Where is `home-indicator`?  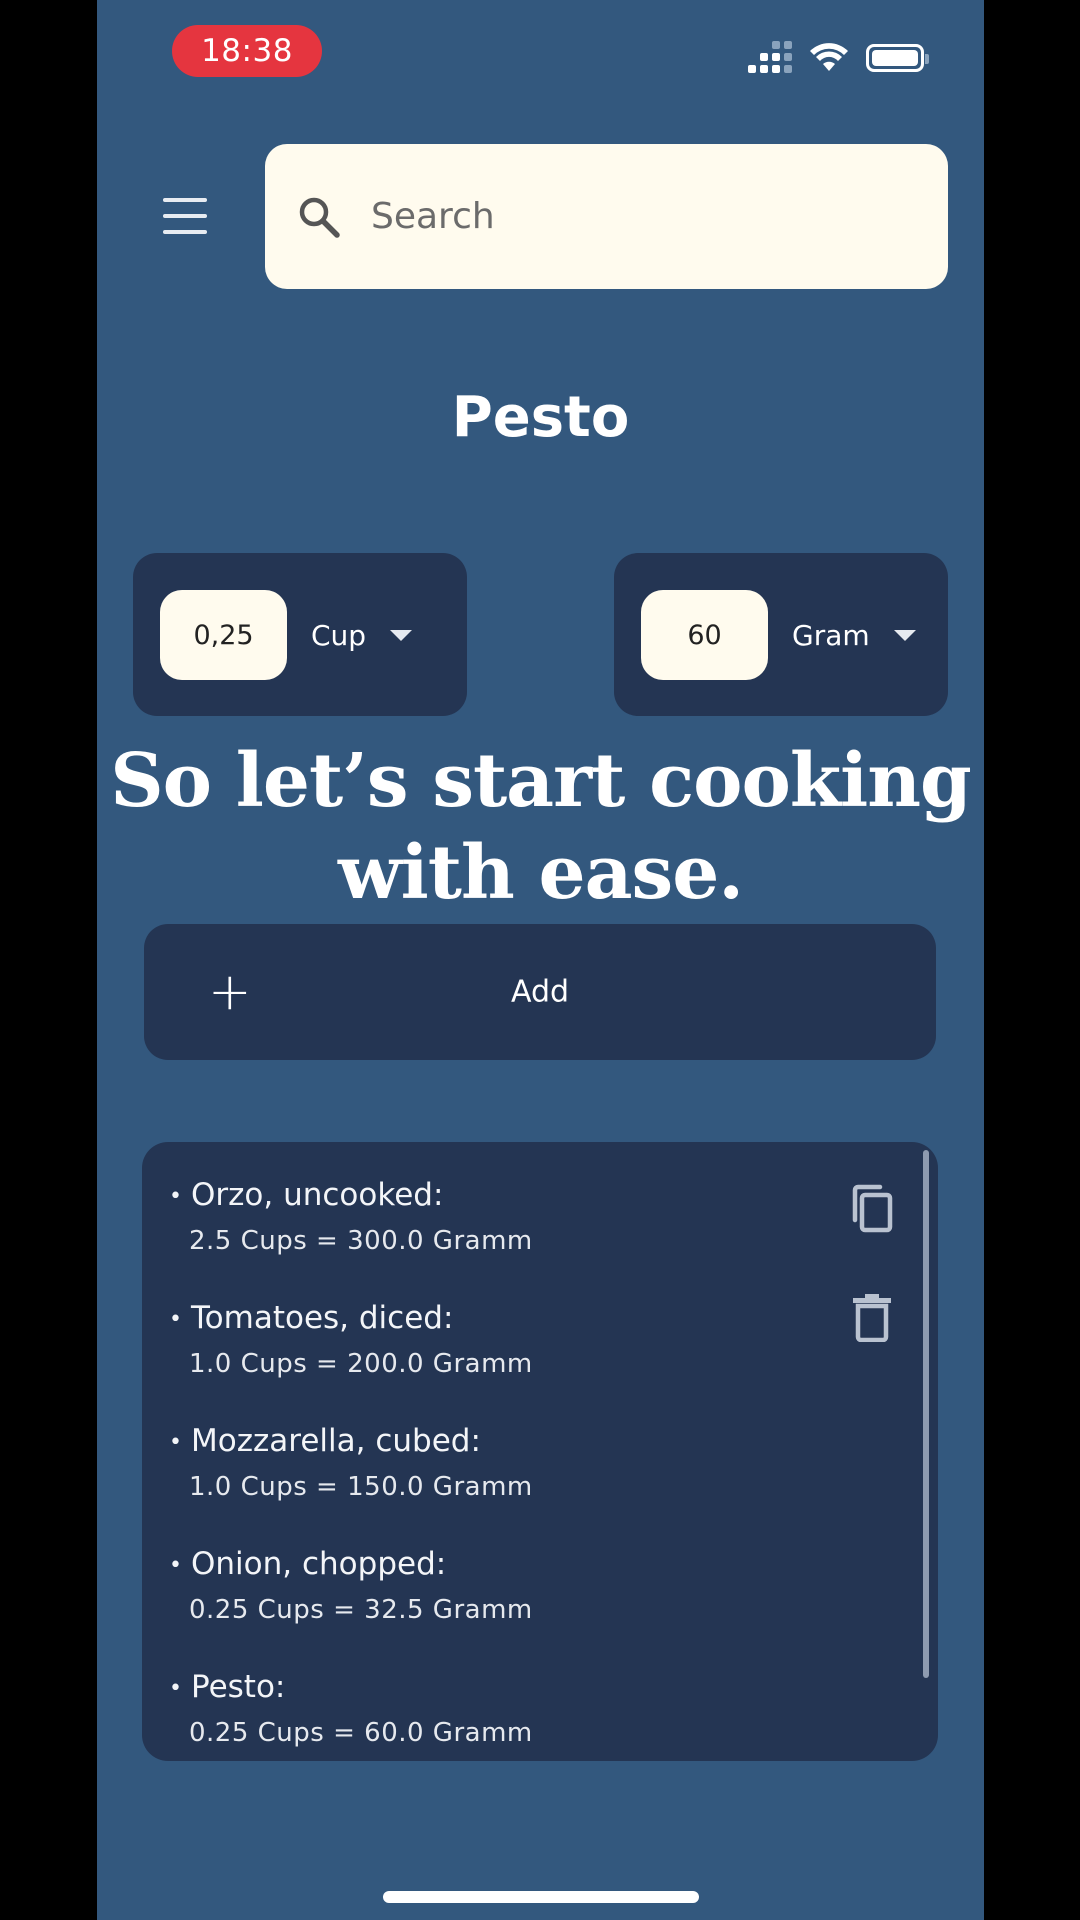
home-indicator is located at coordinates (541, 1897).